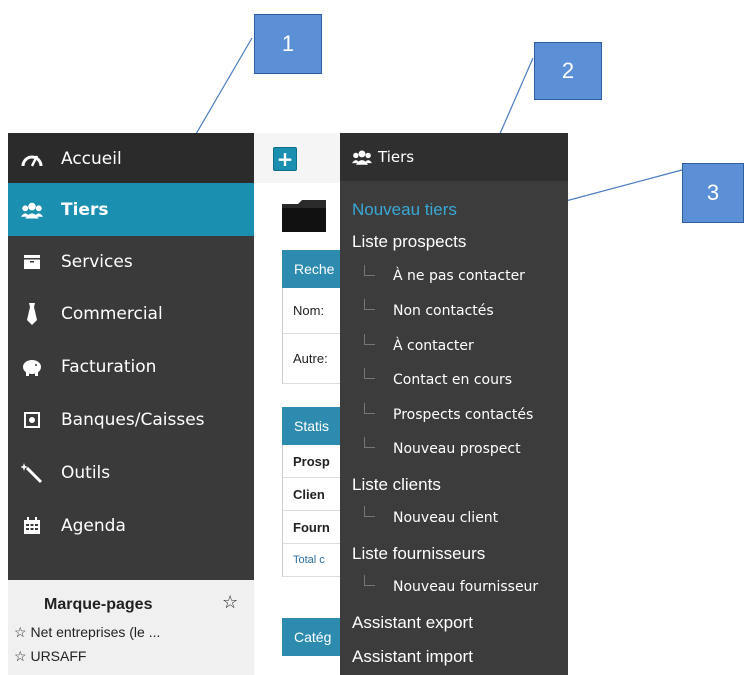 This screenshot has height=675, width=744. I want to click on sidebar-item-facturation: Facturation, so click(131, 367).